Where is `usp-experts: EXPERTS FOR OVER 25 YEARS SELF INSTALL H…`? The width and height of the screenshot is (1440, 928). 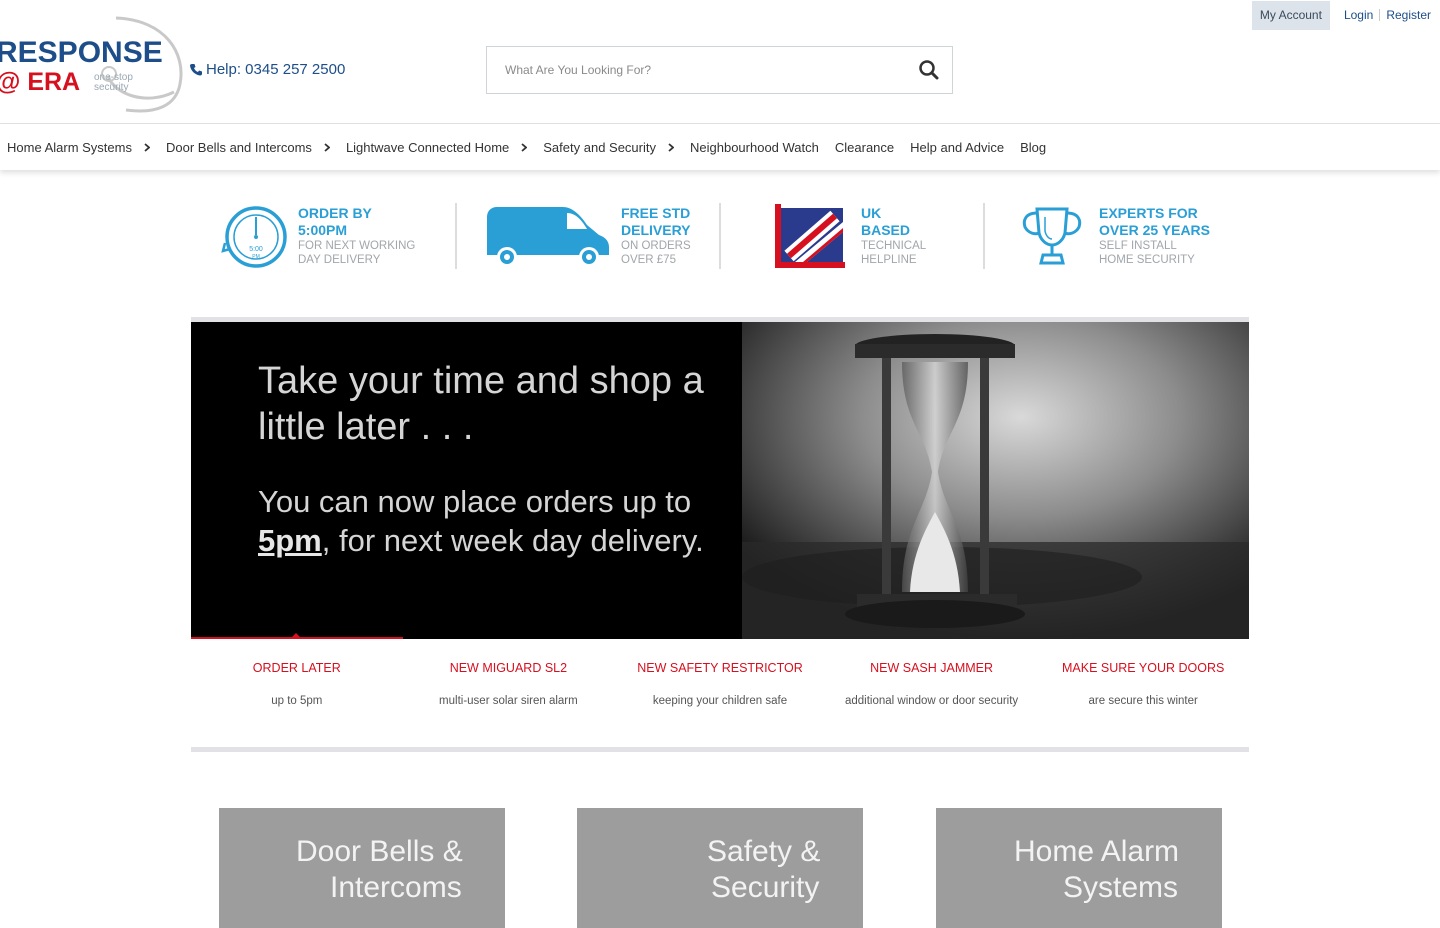
usp-experts: EXPERTS FOR OVER 25 YEARS SELF INSTALL H… is located at coordinates (1105, 236).